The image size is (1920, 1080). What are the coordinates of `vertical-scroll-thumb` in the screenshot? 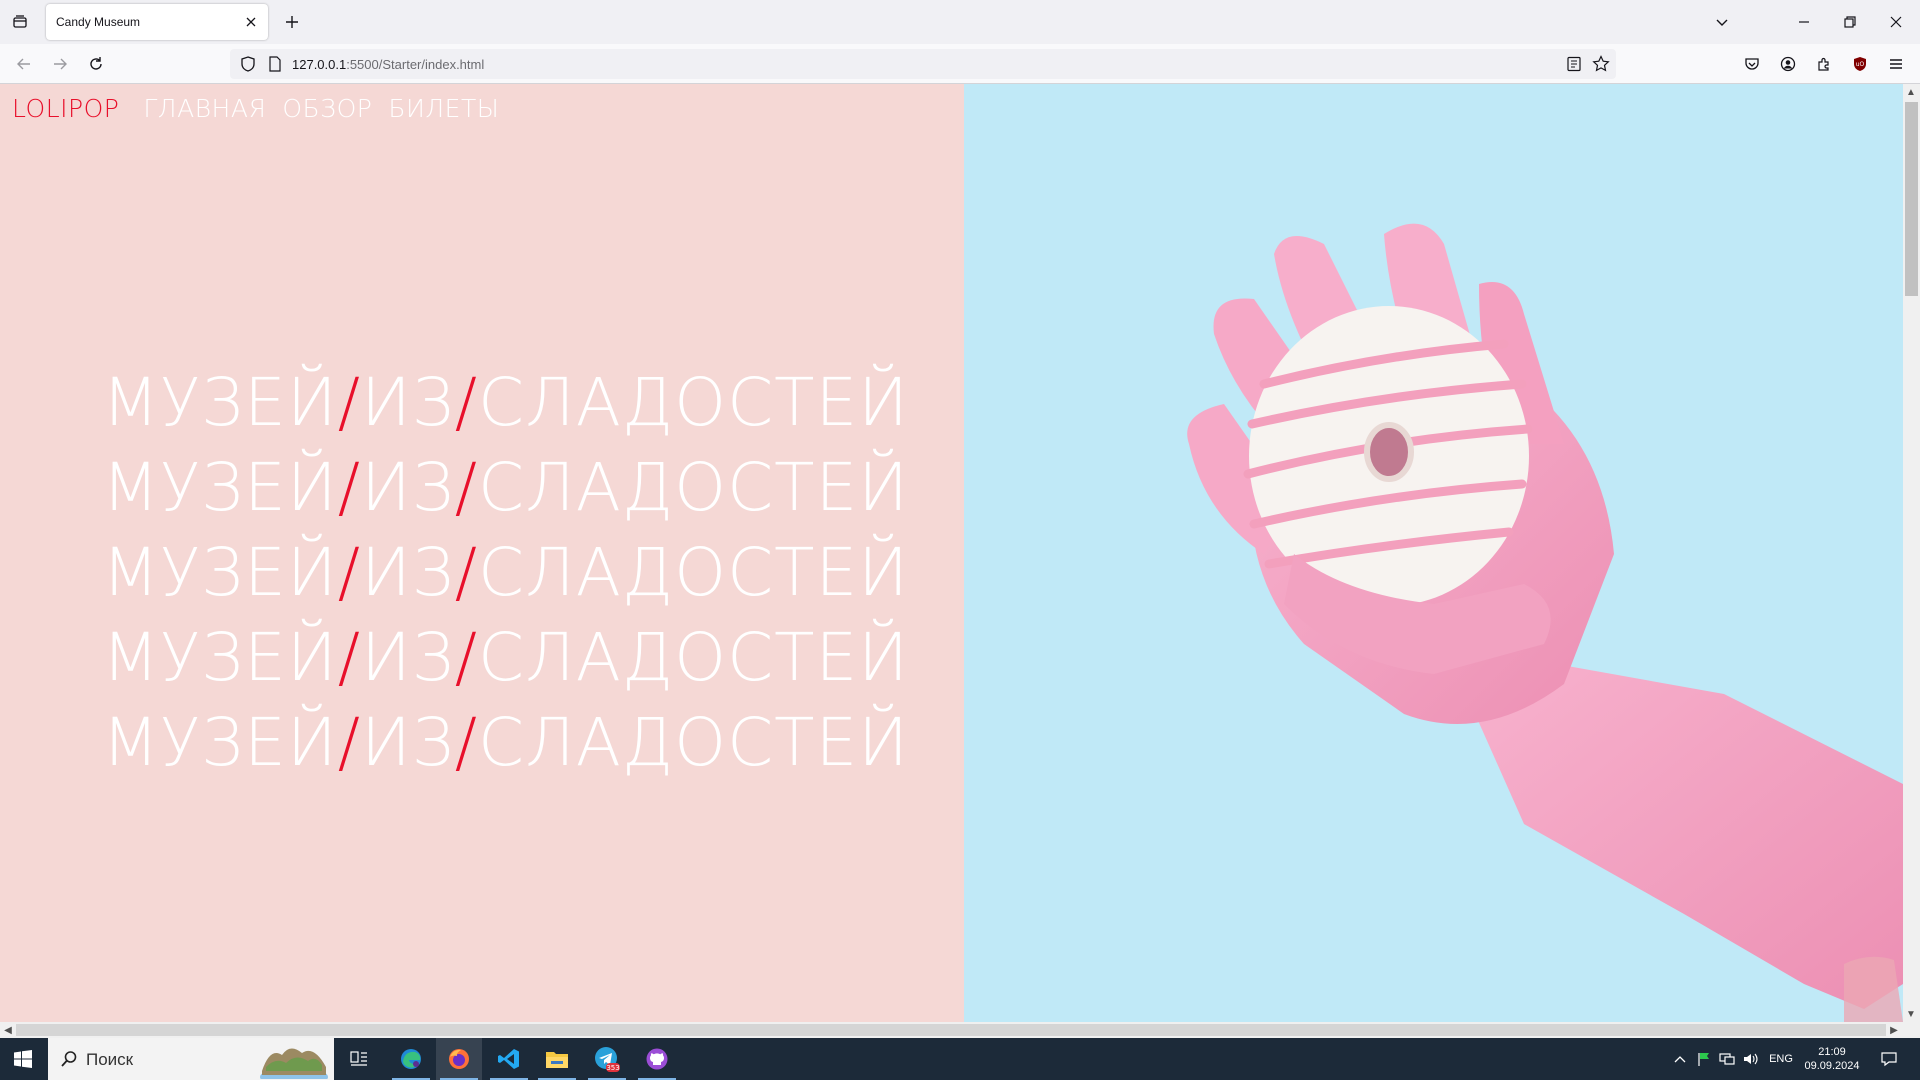 It's located at (1911, 199).